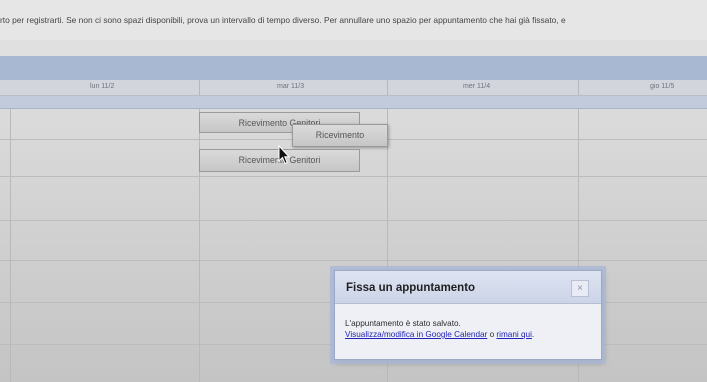  I want to click on appointment-slot-label: Ricevimento, so click(340, 135).